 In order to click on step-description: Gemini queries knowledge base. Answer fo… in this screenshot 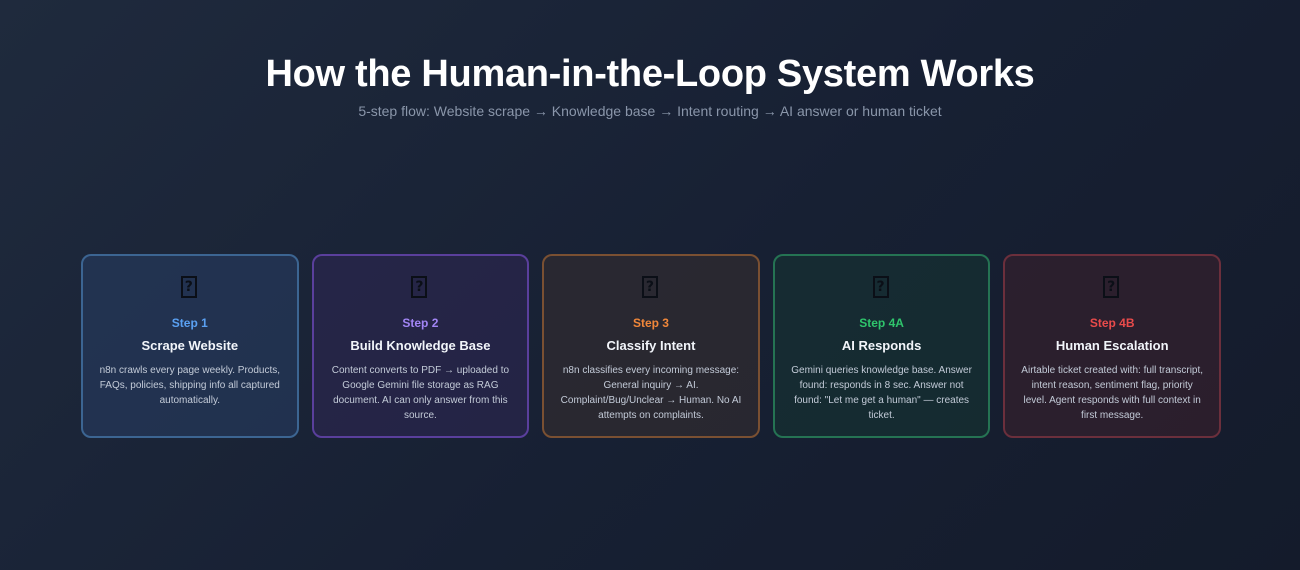, I will do `click(881, 393)`.